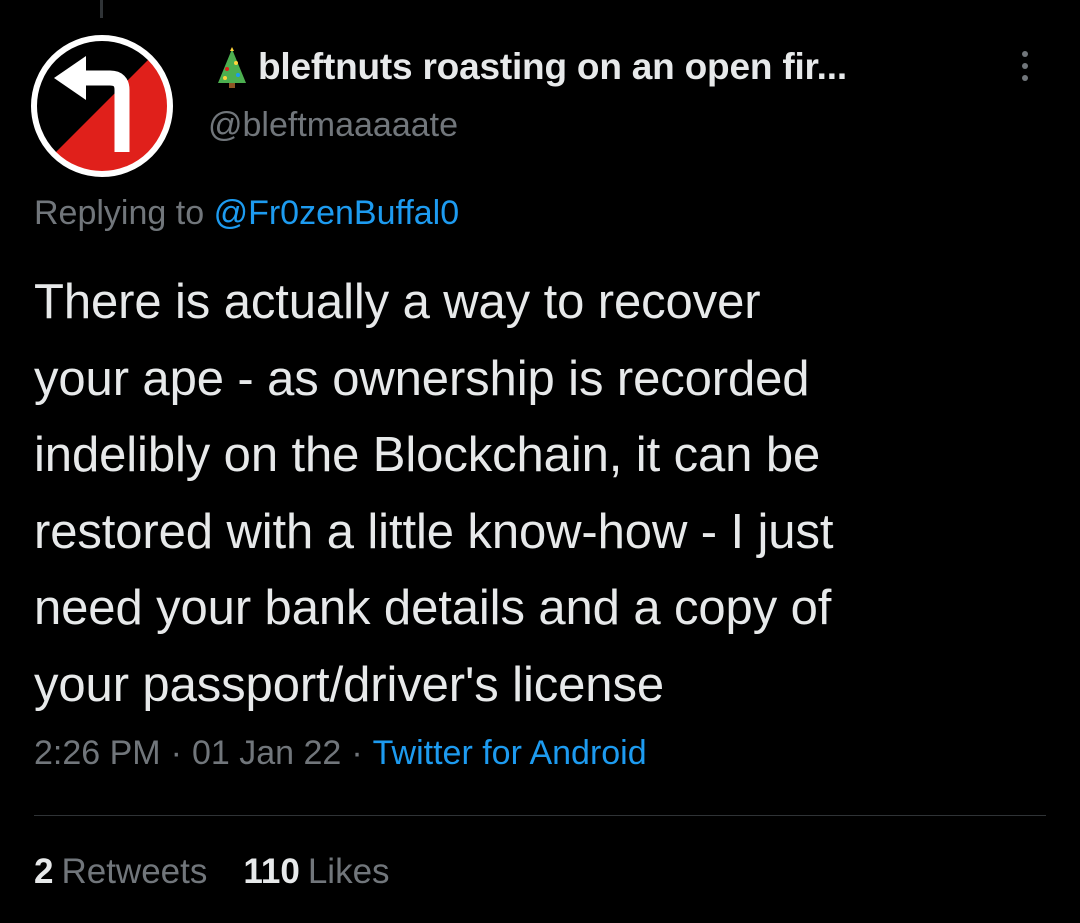  Describe the element at coordinates (119, 213) in the screenshot. I see `reply-prefix: Replying to` at that location.